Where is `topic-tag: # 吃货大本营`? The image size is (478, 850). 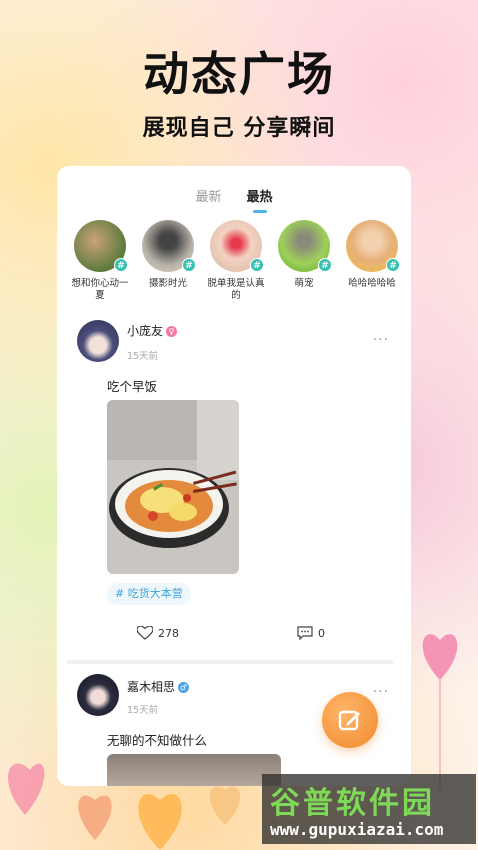 topic-tag: # 吃货大本营 is located at coordinates (149, 594).